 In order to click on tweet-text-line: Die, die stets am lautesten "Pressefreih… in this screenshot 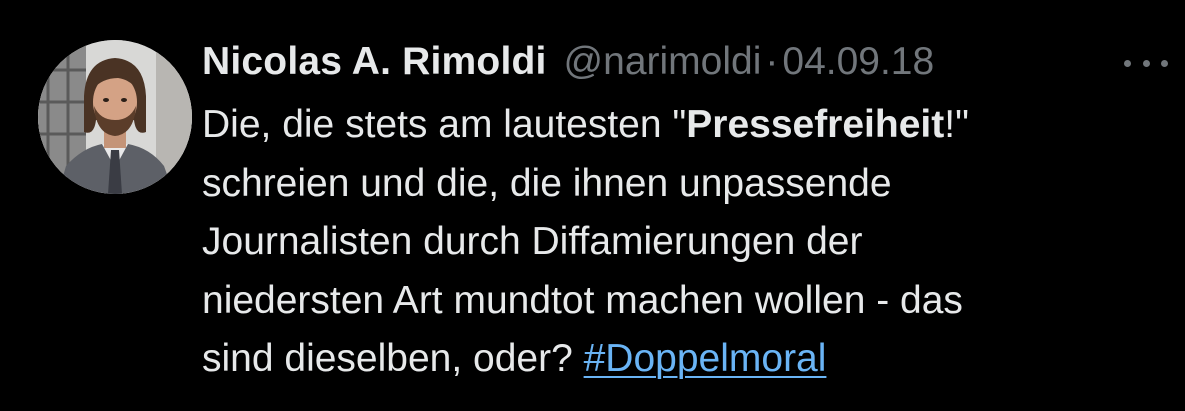, I will do `click(585, 124)`.